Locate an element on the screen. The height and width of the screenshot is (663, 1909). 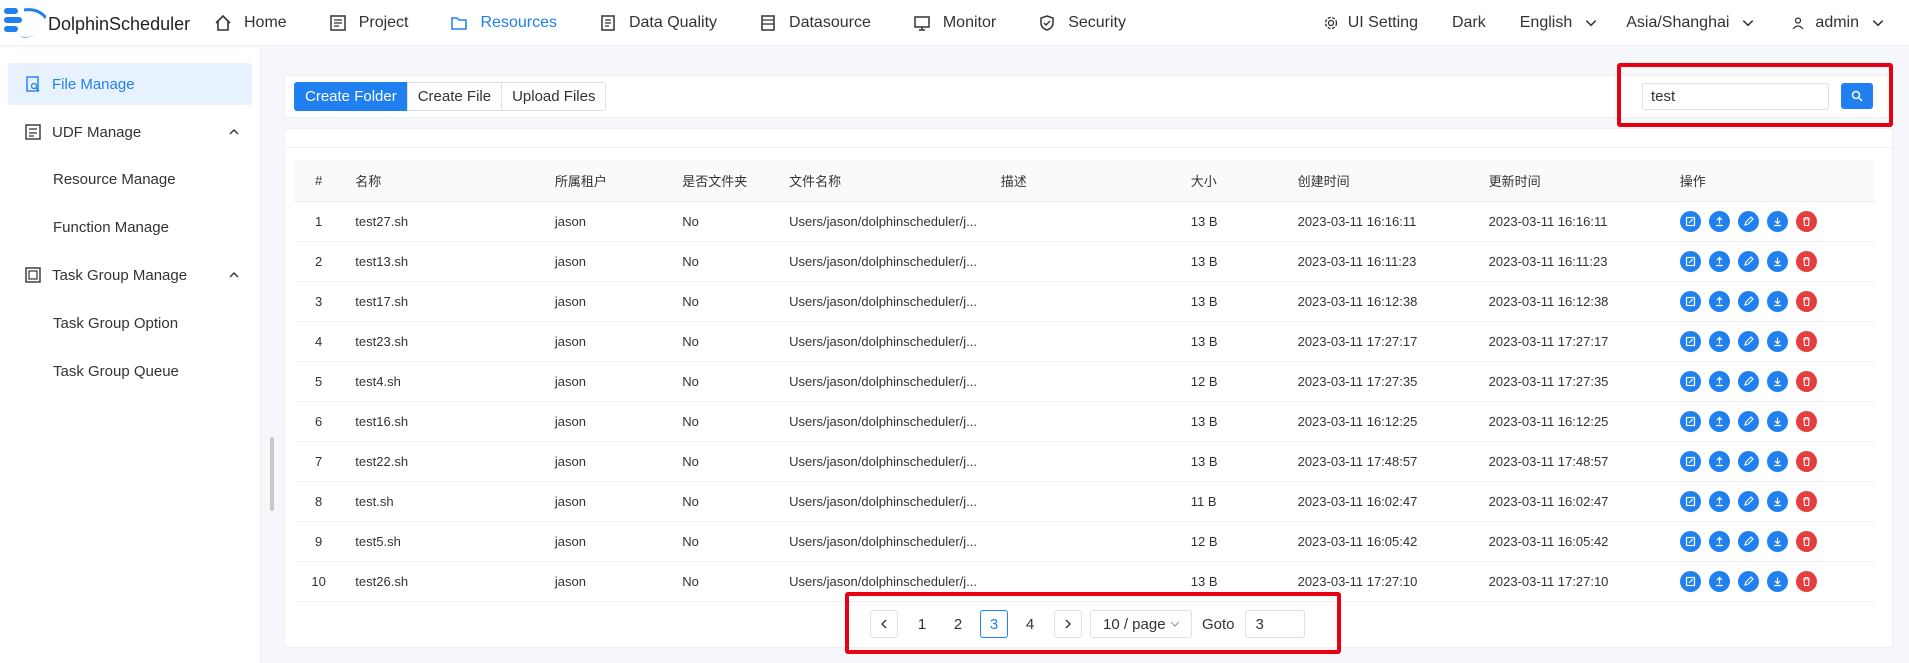
nav-datasource: Datasource is located at coordinates (815, 23).